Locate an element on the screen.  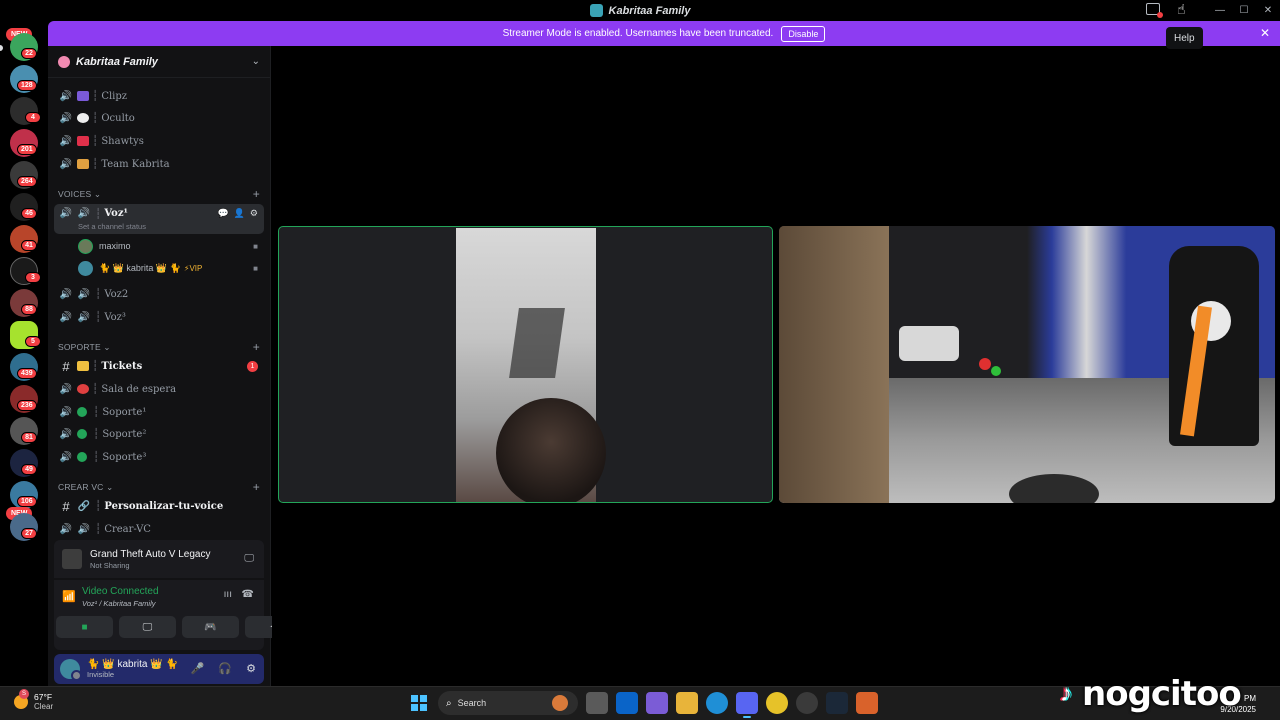
mention-badge: 49 is located at coordinates (29, 469).